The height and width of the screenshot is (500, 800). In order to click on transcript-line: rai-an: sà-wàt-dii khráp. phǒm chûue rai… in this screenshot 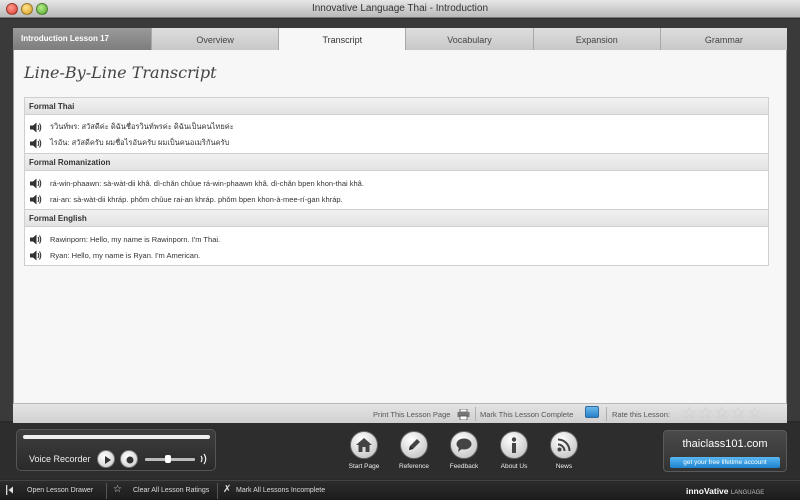, I will do `click(196, 199)`.